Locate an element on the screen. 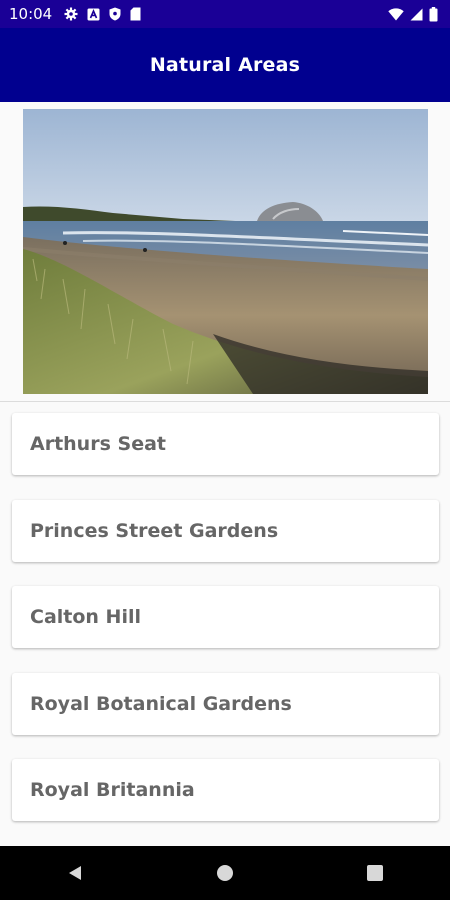 The height and width of the screenshot is (900, 450). system-navigation-bar is located at coordinates (225, 873).